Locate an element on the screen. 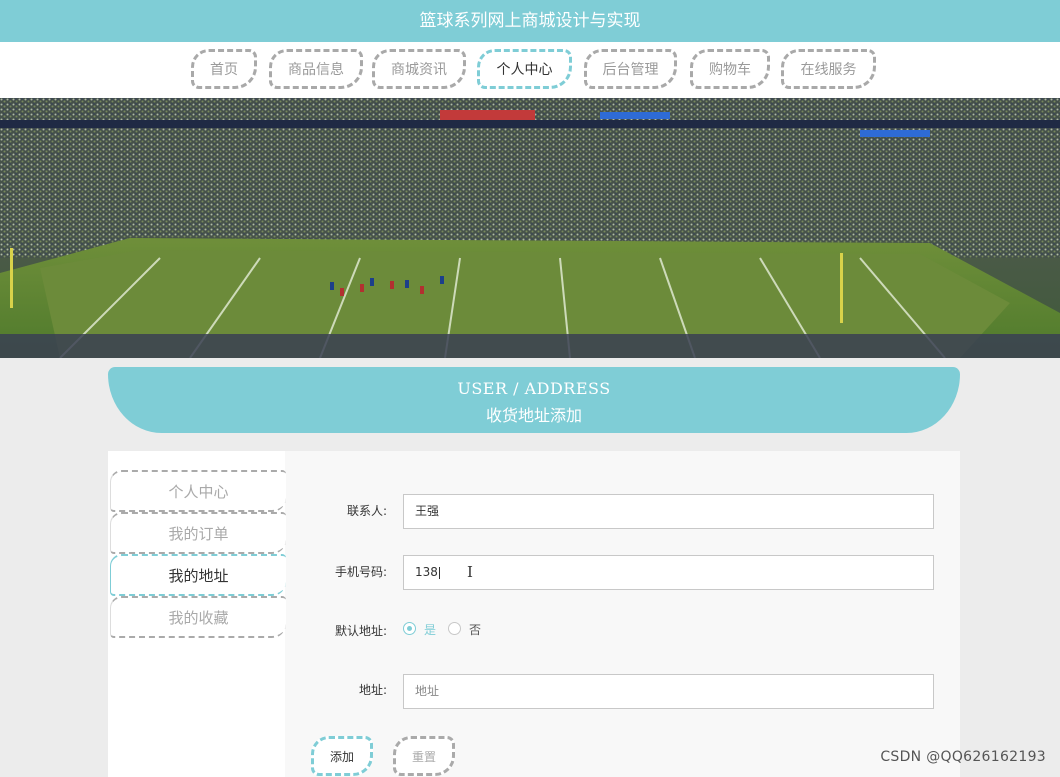  nav-cart: 购物车 is located at coordinates (730, 69).